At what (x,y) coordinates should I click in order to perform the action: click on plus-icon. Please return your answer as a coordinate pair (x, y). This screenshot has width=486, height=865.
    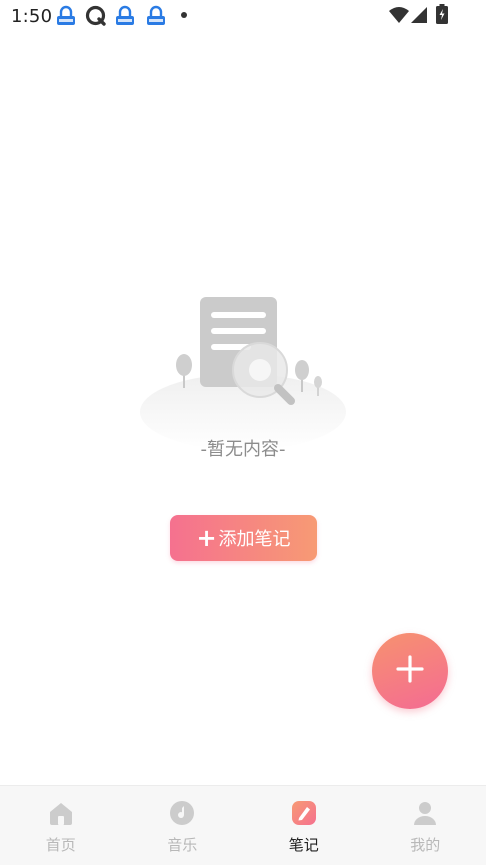
    Looking at the image, I should click on (410, 671).